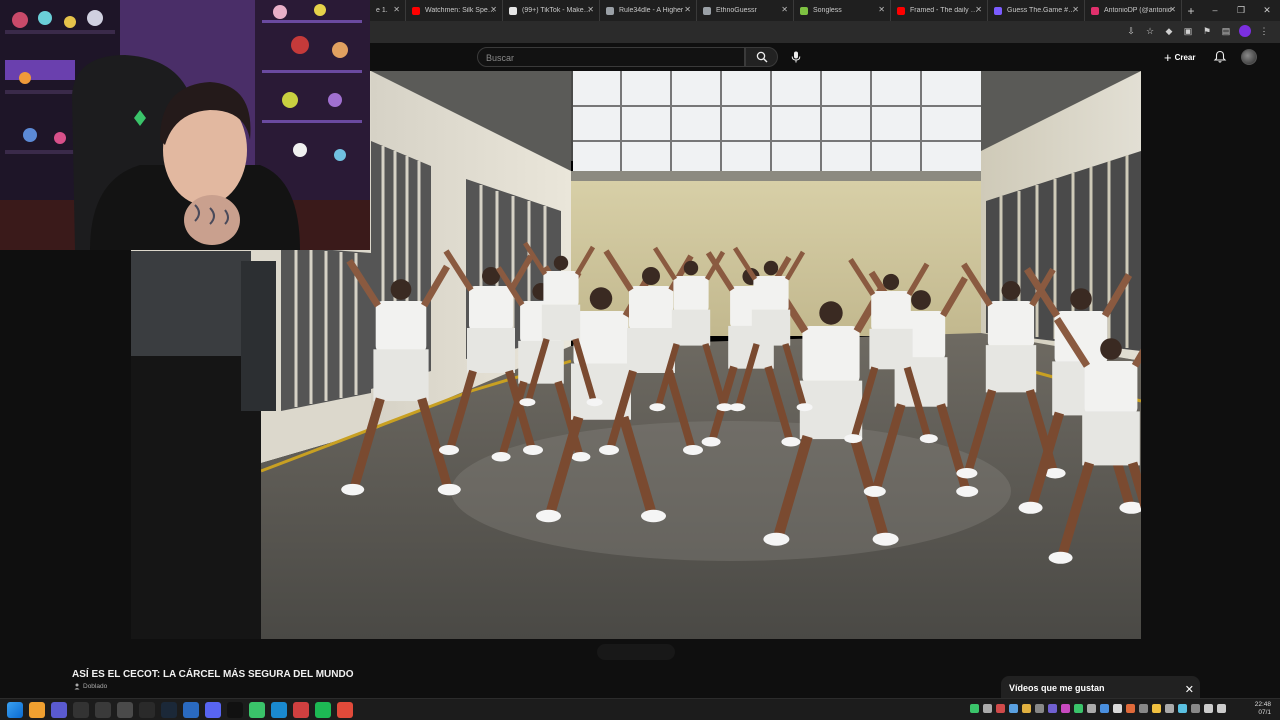  I want to click on app-chrome-icon, so click(345, 710).